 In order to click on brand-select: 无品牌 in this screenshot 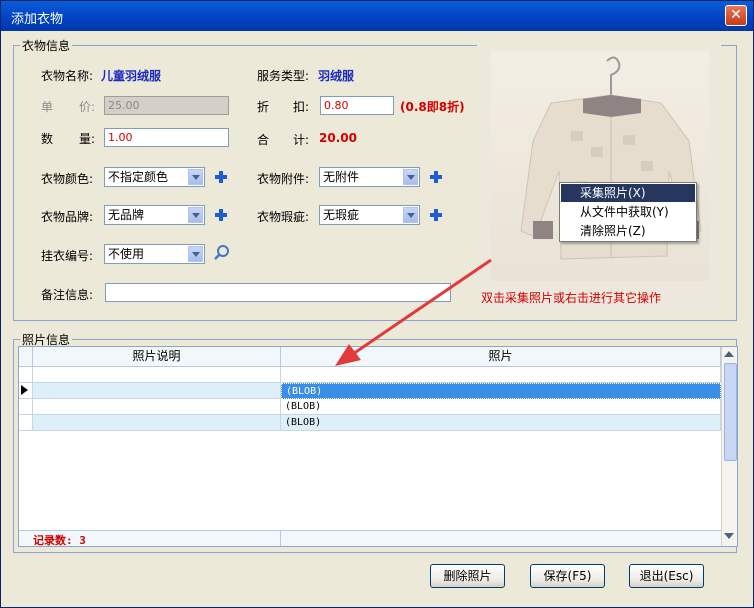, I will do `click(154, 215)`.